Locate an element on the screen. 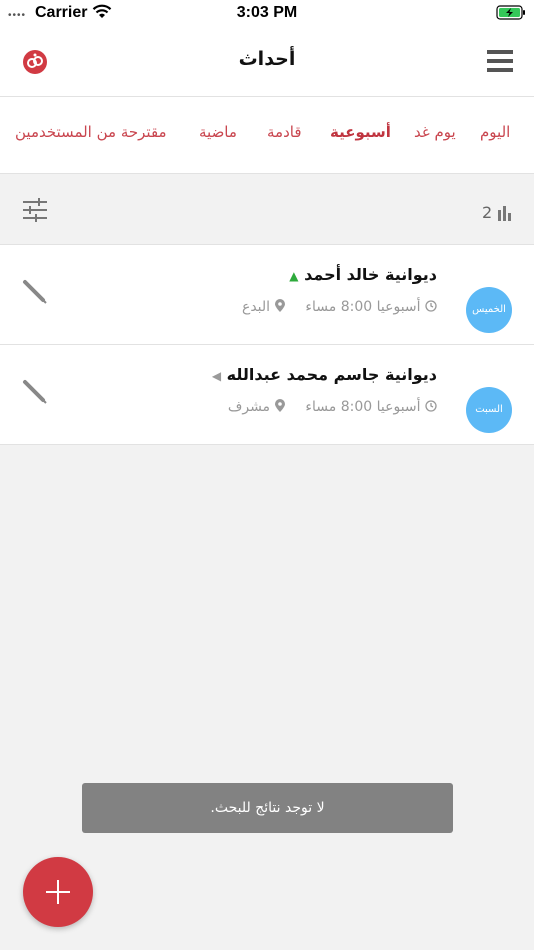 This screenshot has height=950, width=534. event-meta: أسبوعيا 8:00 مساء مشرف is located at coordinates (332, 407).